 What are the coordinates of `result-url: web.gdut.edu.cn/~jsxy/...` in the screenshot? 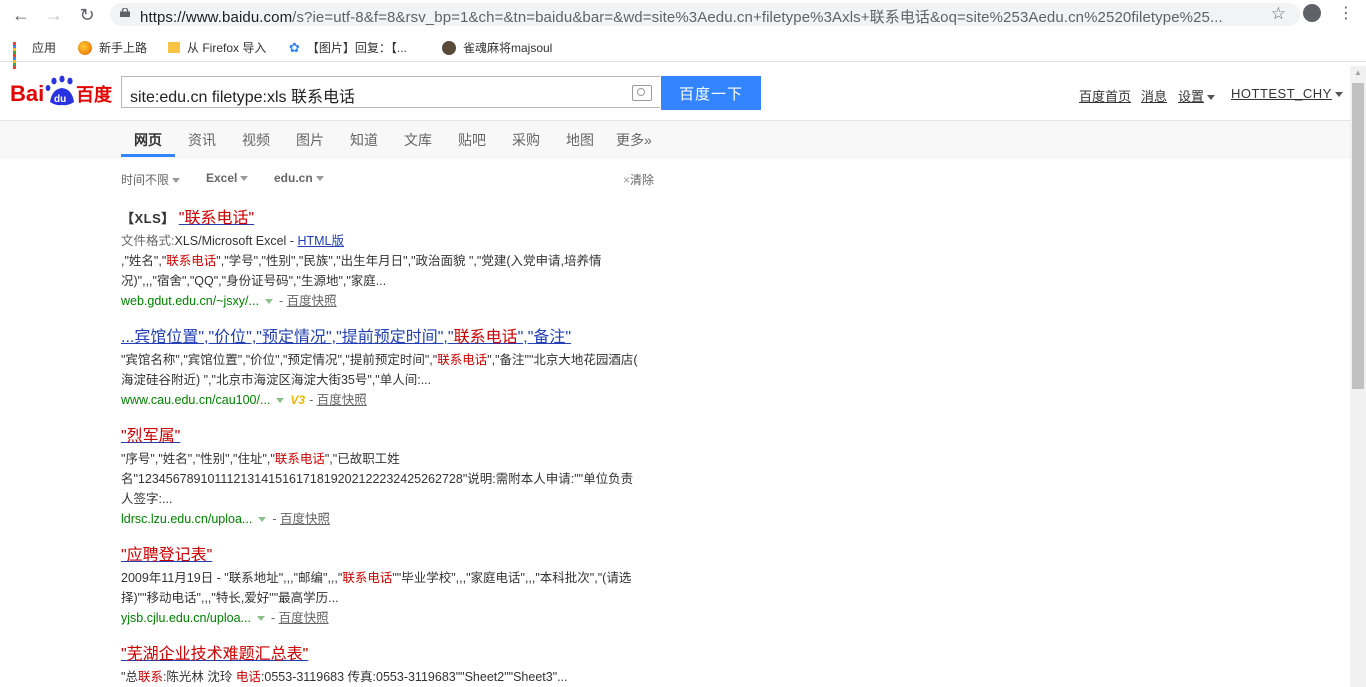 It's located at (190, 301).